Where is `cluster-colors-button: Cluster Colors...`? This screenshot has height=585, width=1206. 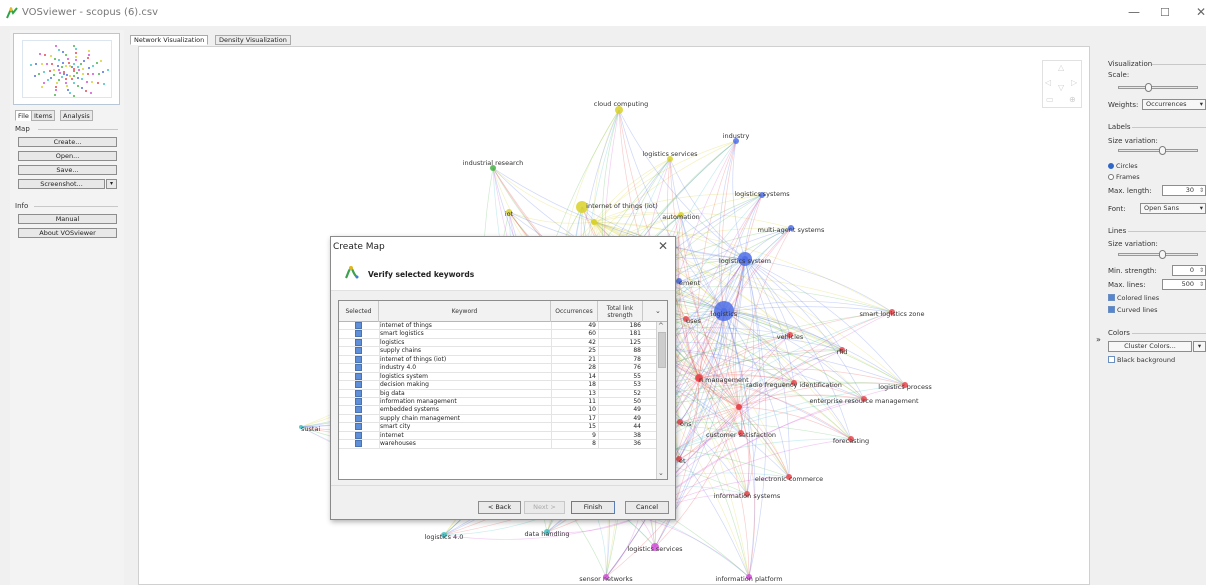 cluster-colors-button: Cluster Colors... is located at coordinates (1150, 346).